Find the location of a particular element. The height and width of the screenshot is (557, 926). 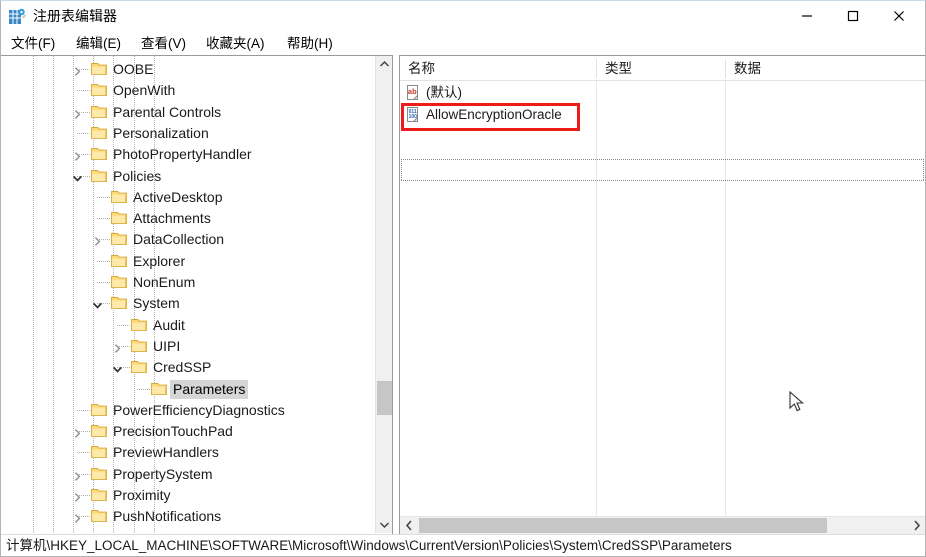

column-header-type: 类型 is located at coordinates (661, 68).